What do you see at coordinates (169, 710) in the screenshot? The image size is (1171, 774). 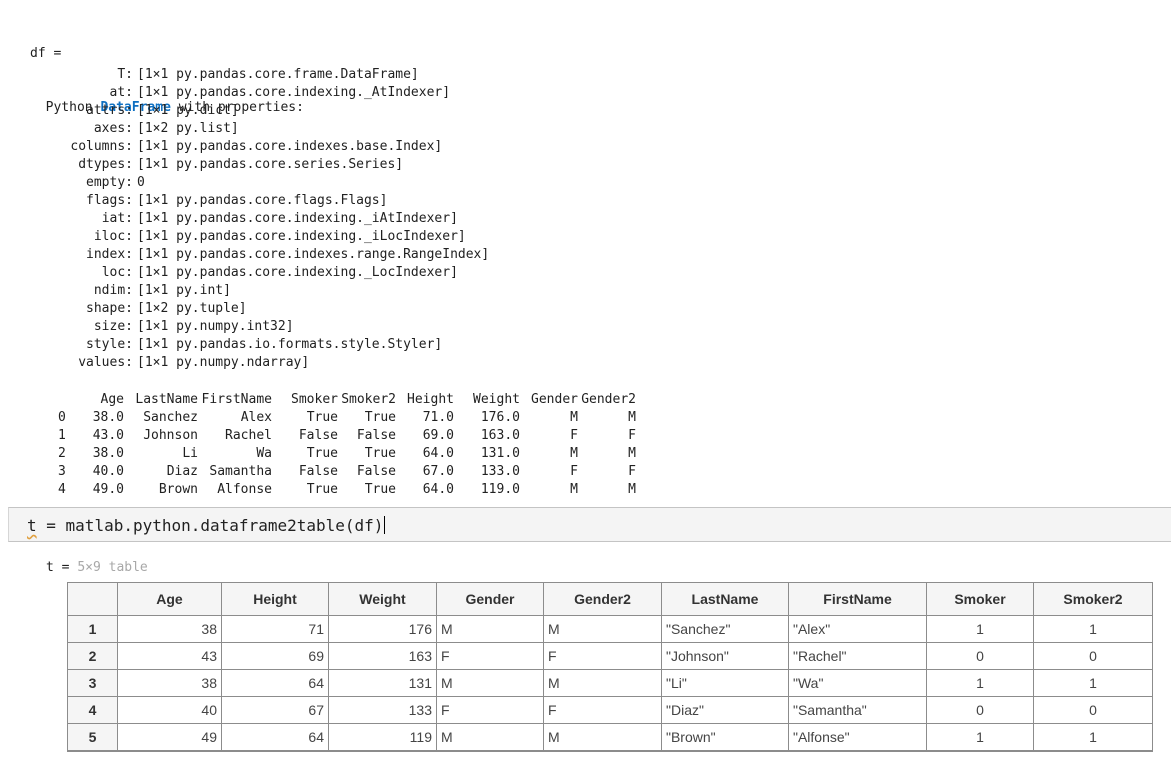 I see `table-cell: 40` at bounding box center [169, 710].